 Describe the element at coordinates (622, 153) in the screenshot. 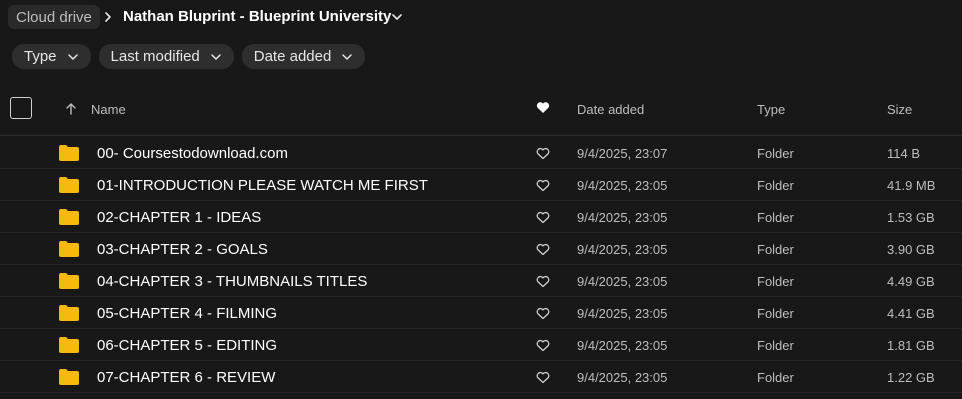

I see `date-added: 9/4/2025, 23:07` at that location.